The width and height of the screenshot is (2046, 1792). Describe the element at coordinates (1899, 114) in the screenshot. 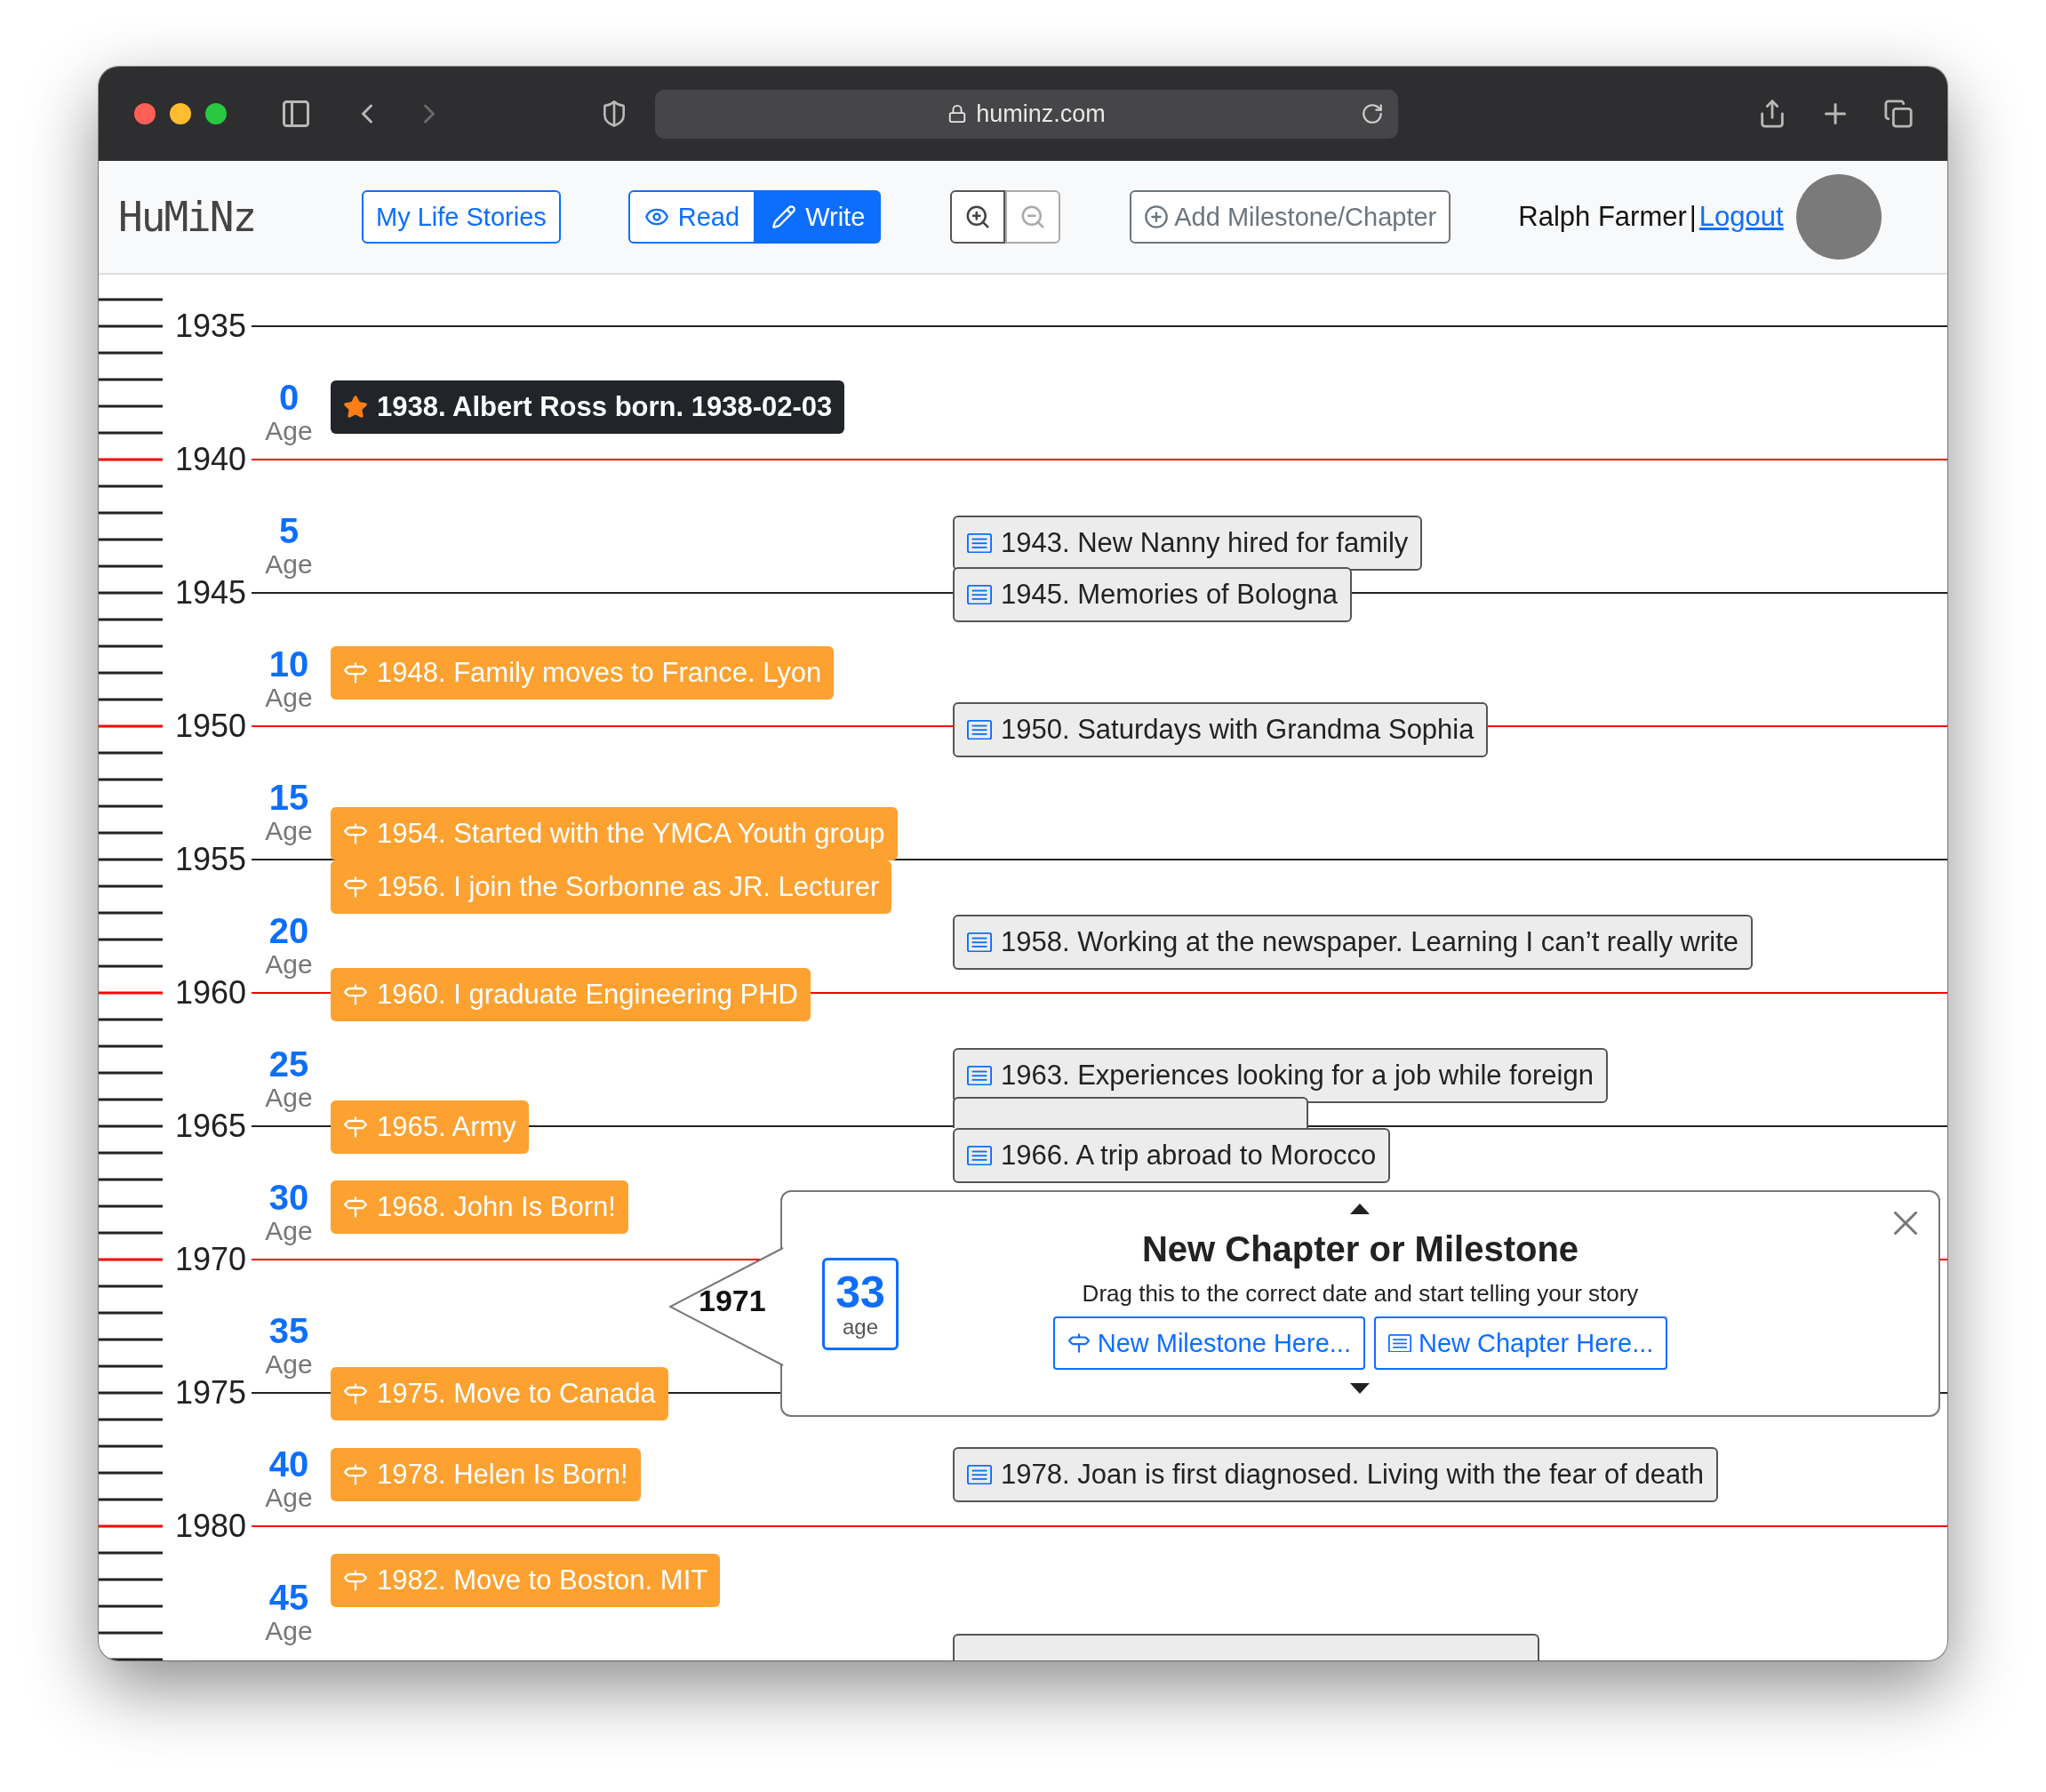

I see `tabs-overview-icon` at that location.